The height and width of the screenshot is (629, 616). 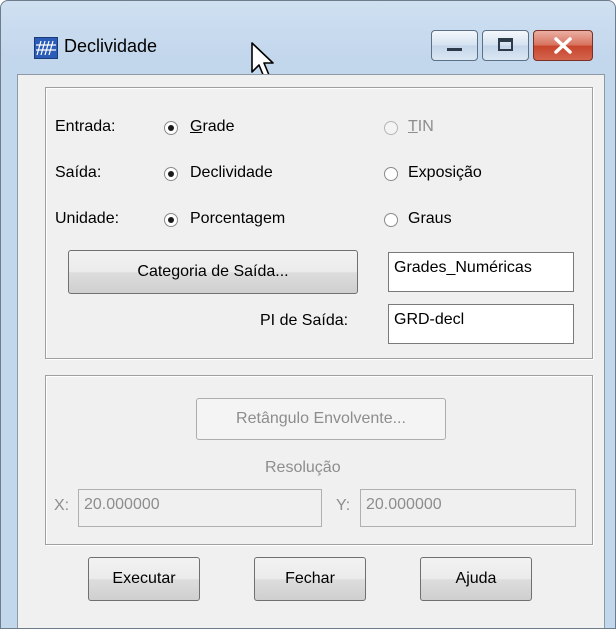 What do you see at coordinates (476, 579) in the screenshot?
I see `ajuda-button: Ajuda` at bounding box center [476, 579].